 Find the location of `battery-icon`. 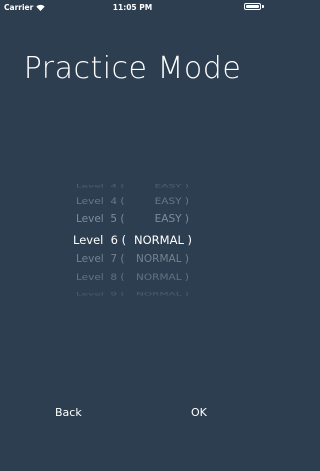

battery-icon is located at coordinates (252, 6).